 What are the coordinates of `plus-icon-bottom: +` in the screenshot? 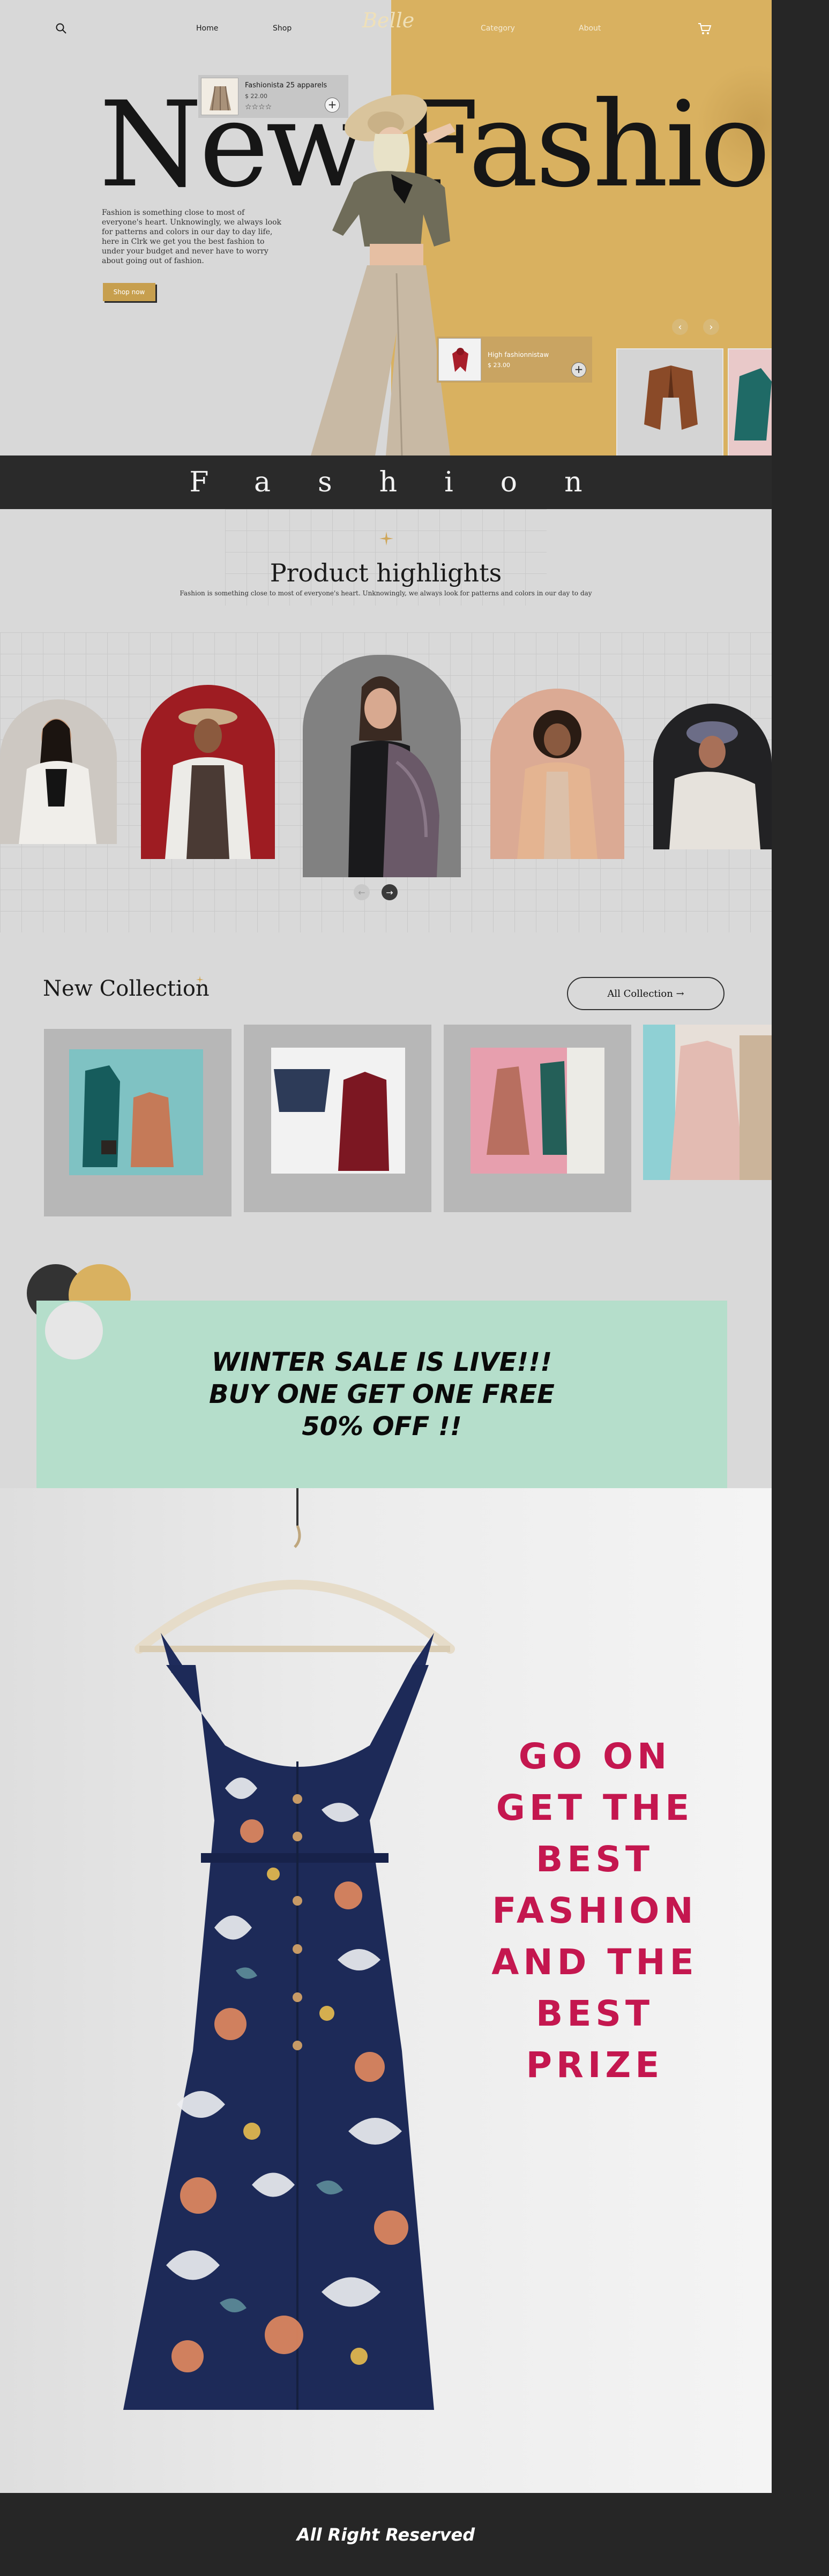 It's located at (578, 370).